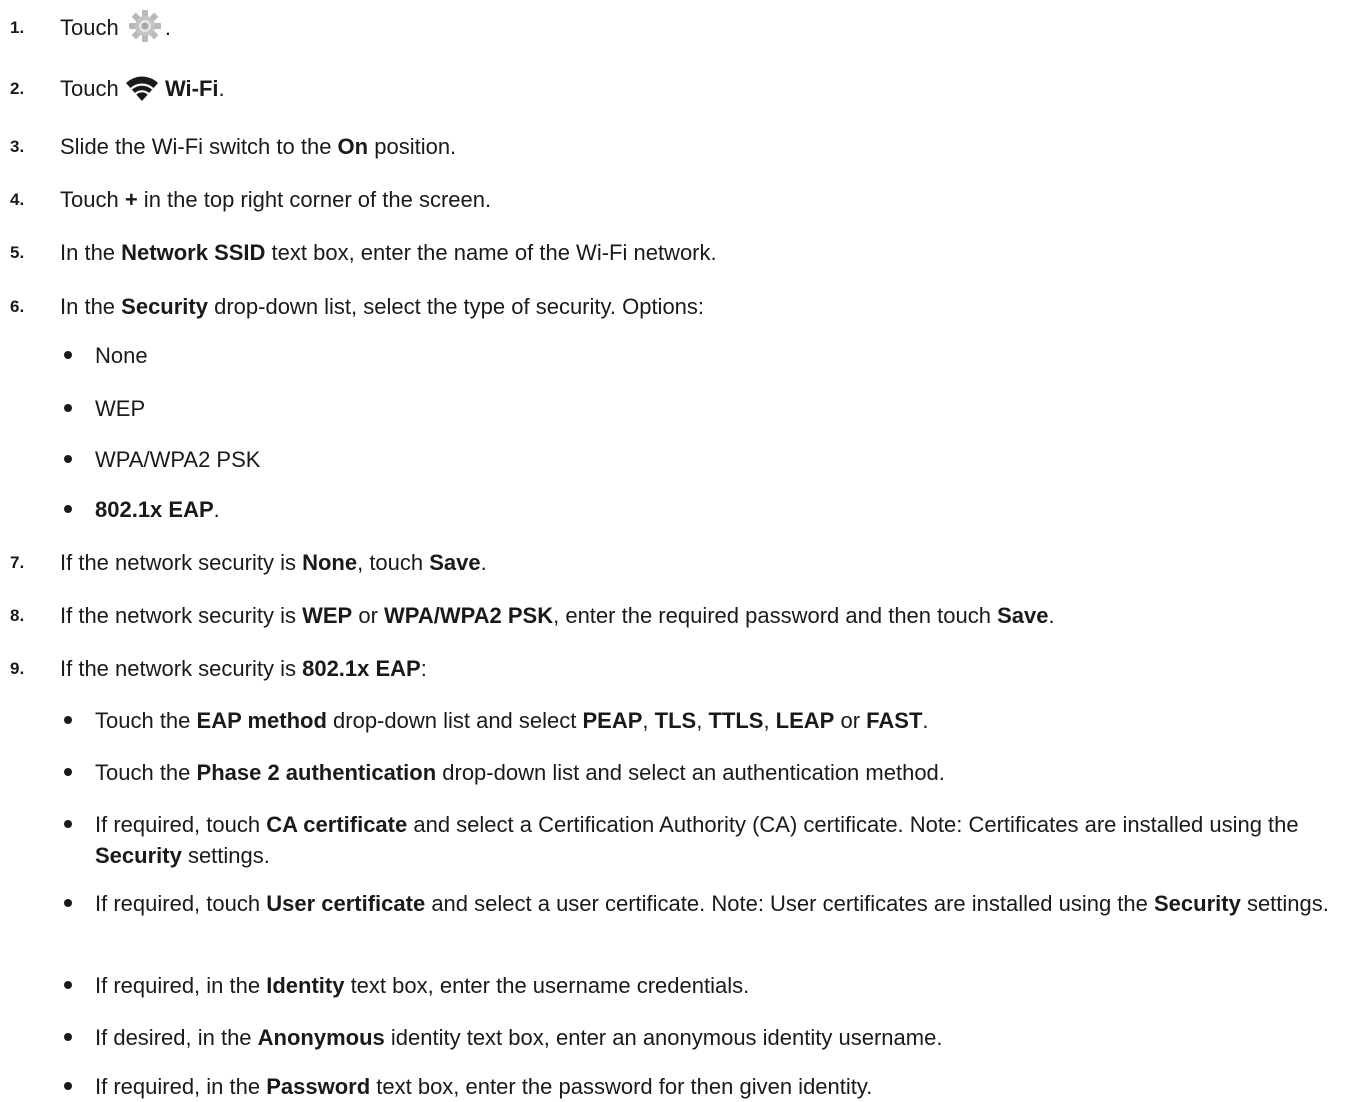  Describe the element at coordinates (121, 355) in the screenshot. I see `bullet-text: None` at that location.